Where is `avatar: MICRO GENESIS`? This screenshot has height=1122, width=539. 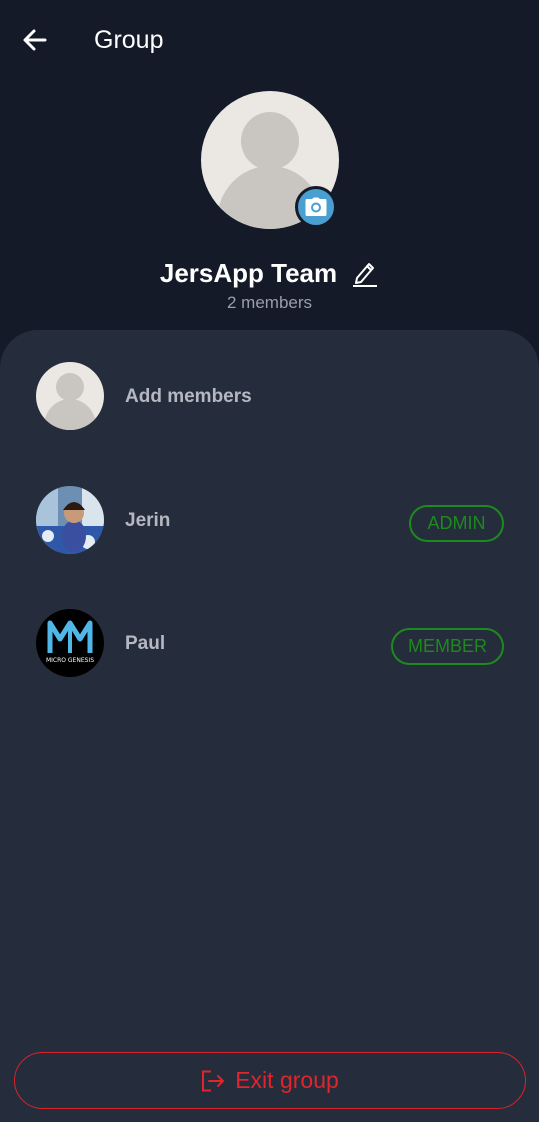
avatar: MICRO GENESIS is located at coordinates (70, 643).